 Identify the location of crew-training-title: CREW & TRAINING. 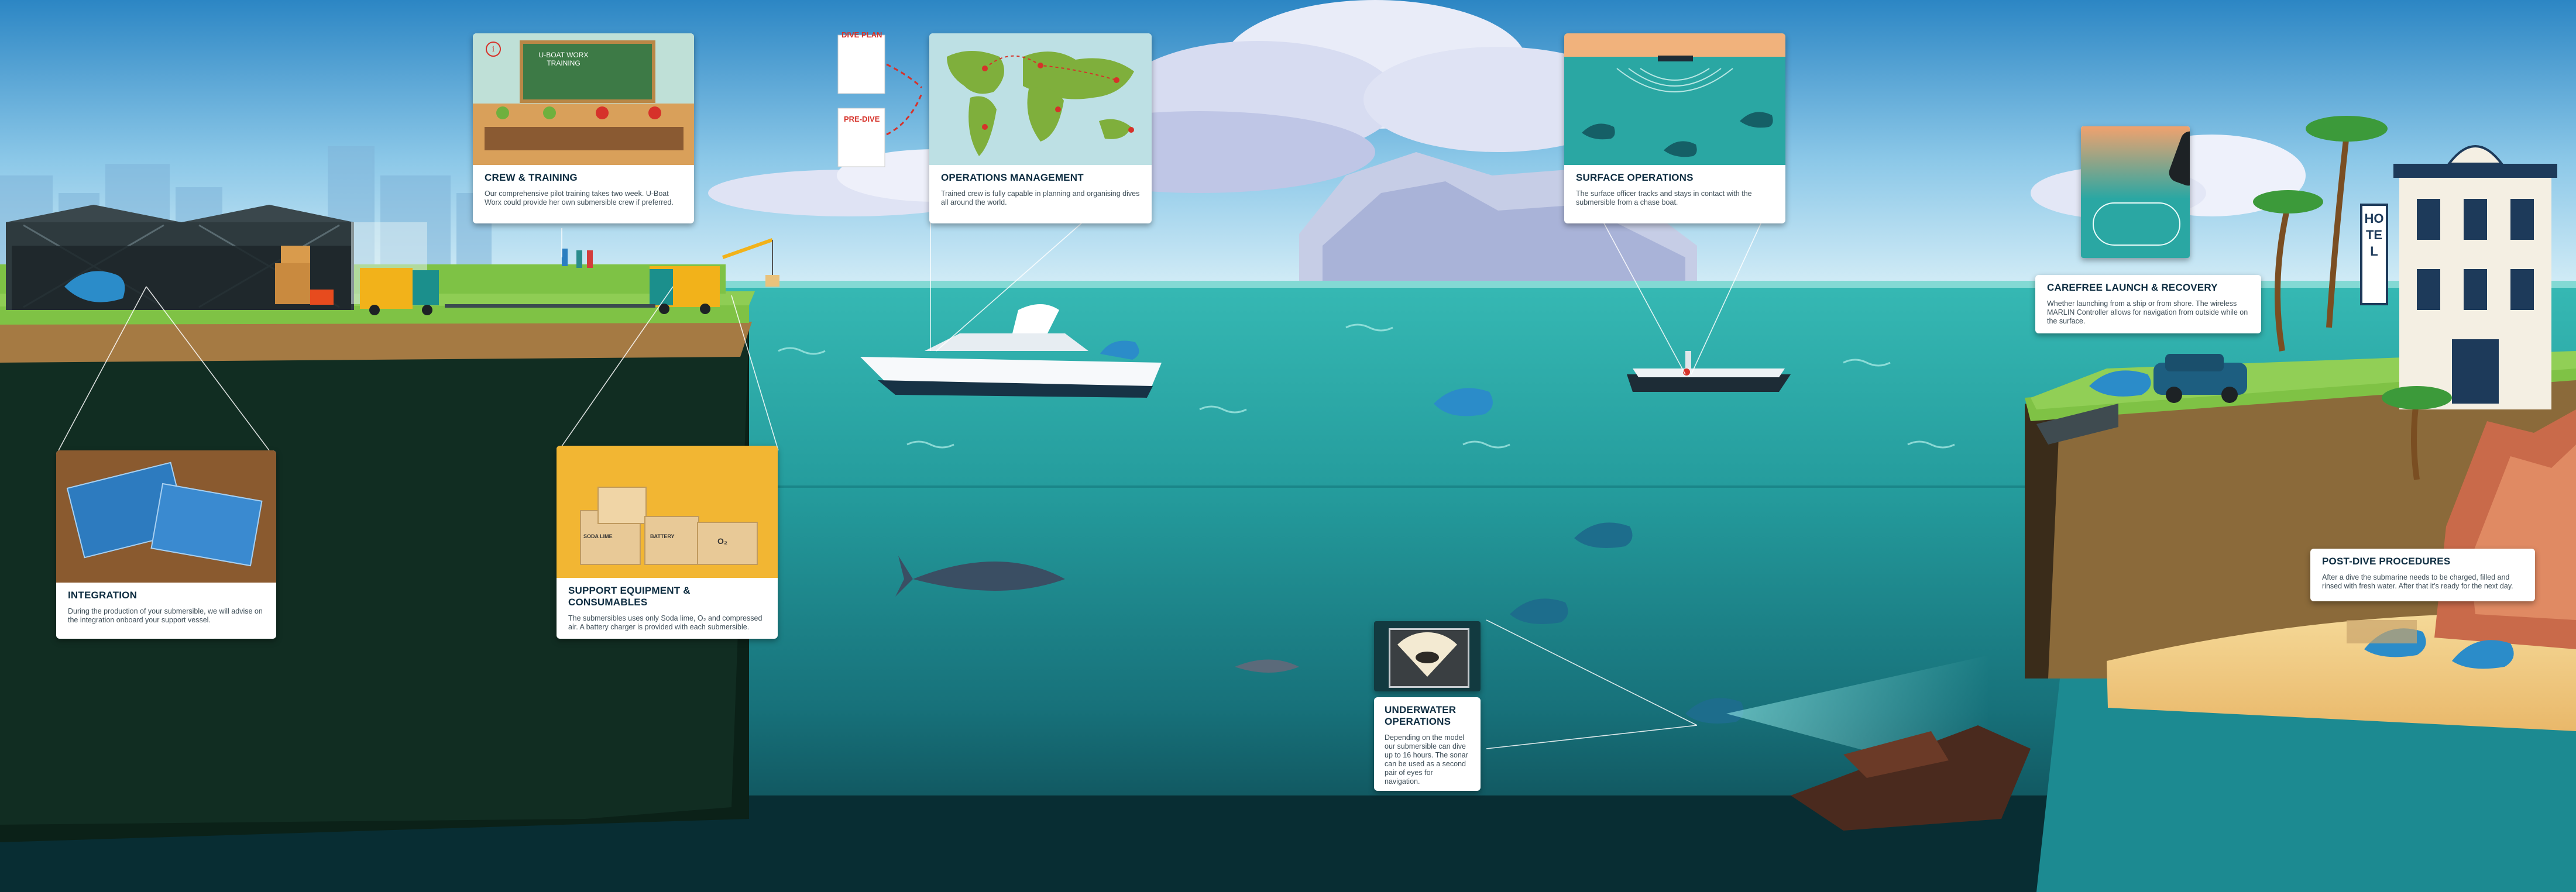
(531, 177).